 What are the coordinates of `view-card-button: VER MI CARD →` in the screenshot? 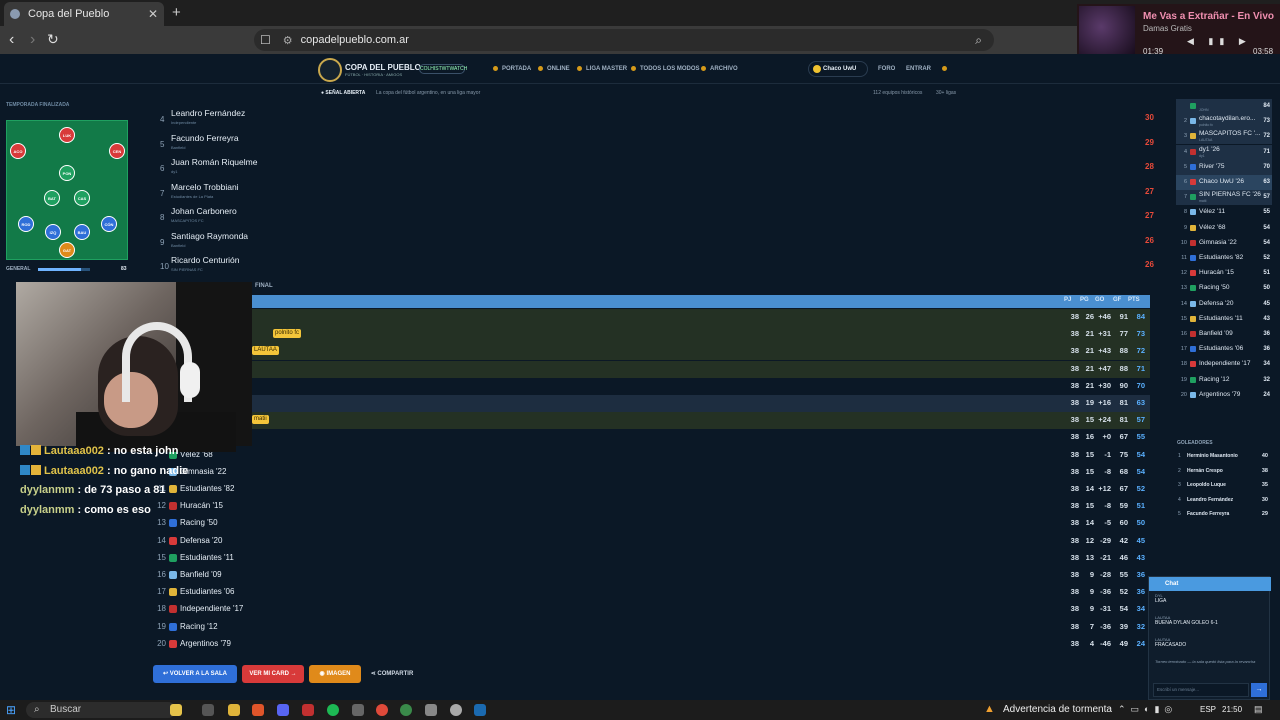 It's located at (273, 674).